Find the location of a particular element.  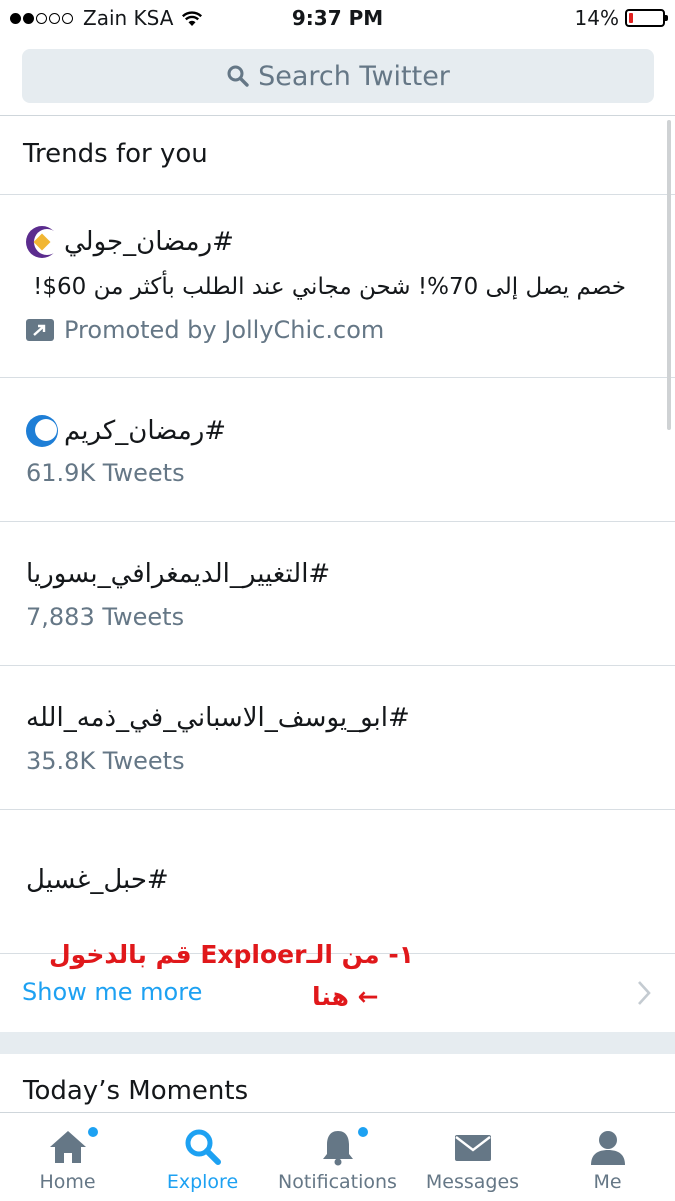

promoted-by-text: Promoted by JollyChic.com is located at coordinates (224, 330).